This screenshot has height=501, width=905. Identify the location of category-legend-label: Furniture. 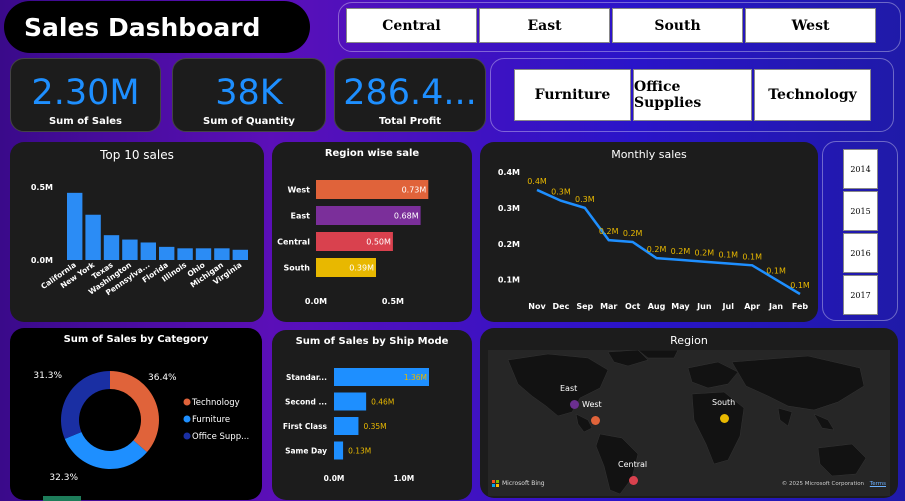
(211, 420).